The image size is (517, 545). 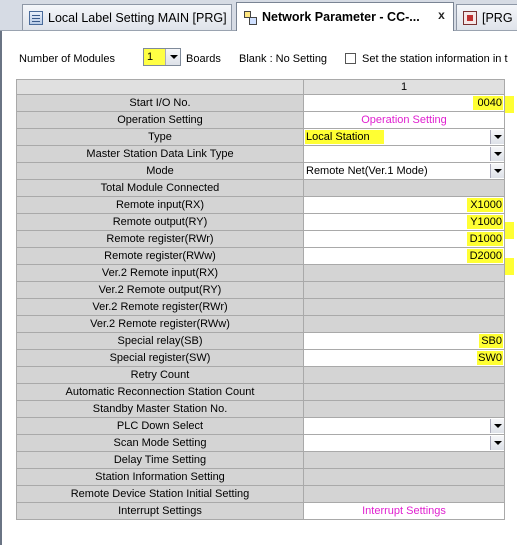 What do you see at coordinates (485, 222) in the screenshot?
I see `remote-output-value: Y1000` at bounding box center [485, 222].